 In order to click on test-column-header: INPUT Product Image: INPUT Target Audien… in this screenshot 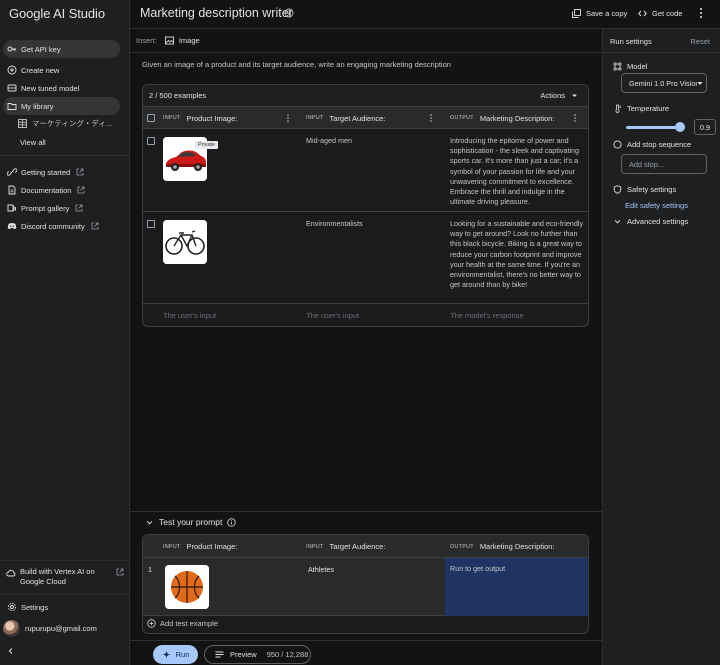, I will do `click(365, 546)`.